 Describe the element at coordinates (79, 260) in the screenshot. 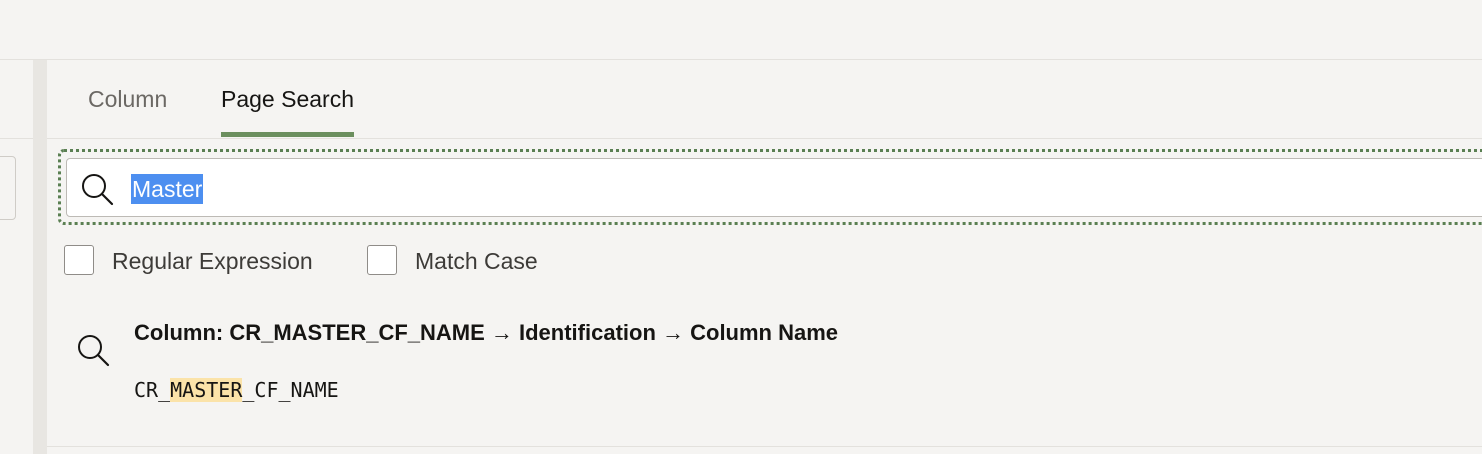

I see `regular-expression-checkbox` at that location.